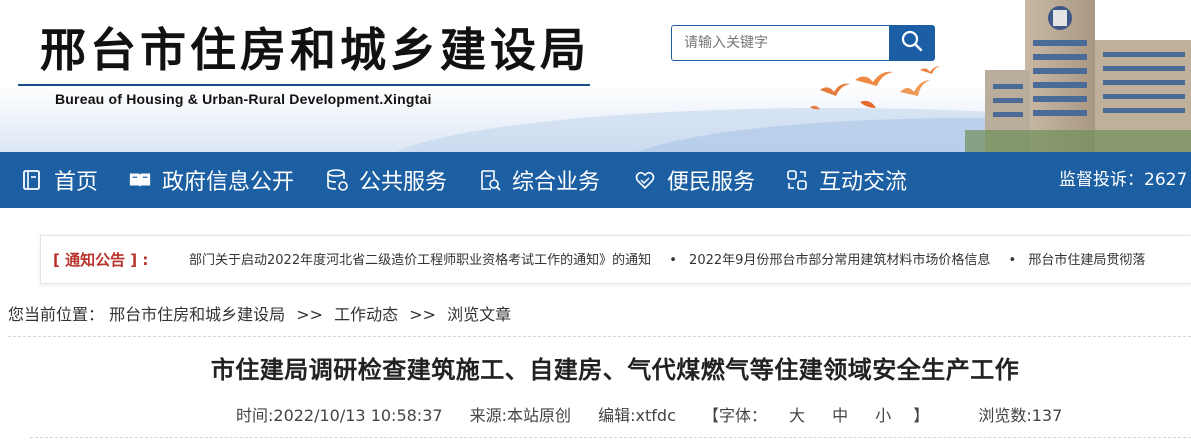 Image resolution: width=1191 pixels, height=446 pixels. Describe the element at coordinates (315, 50) in the screenshot. I see `site-title: 邢台市住房和城乡建设局` at that location.